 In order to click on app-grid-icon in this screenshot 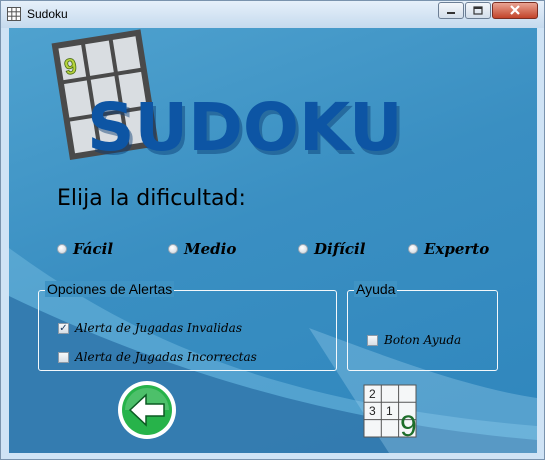, I will do `click(14, 14)`.